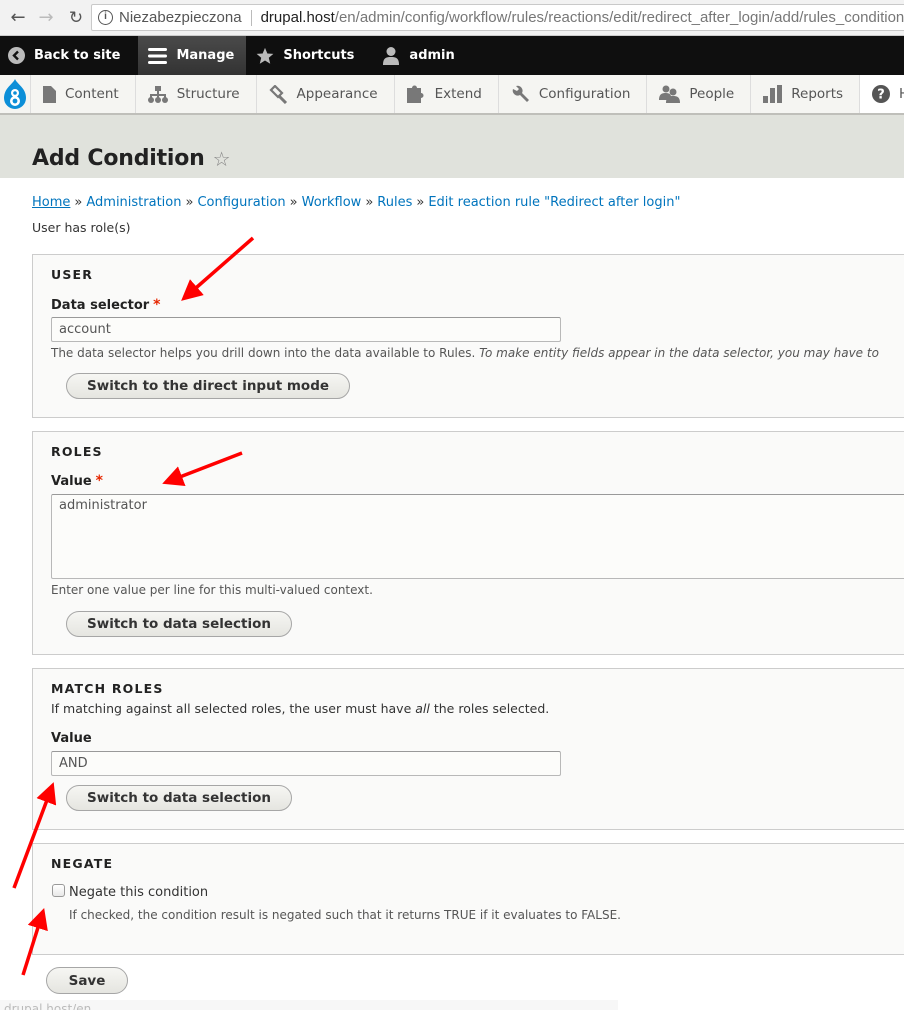 The height and width of the screenshot is (1010, 904). I want to click on menu-appearance: Appearance, so click(326, 94).